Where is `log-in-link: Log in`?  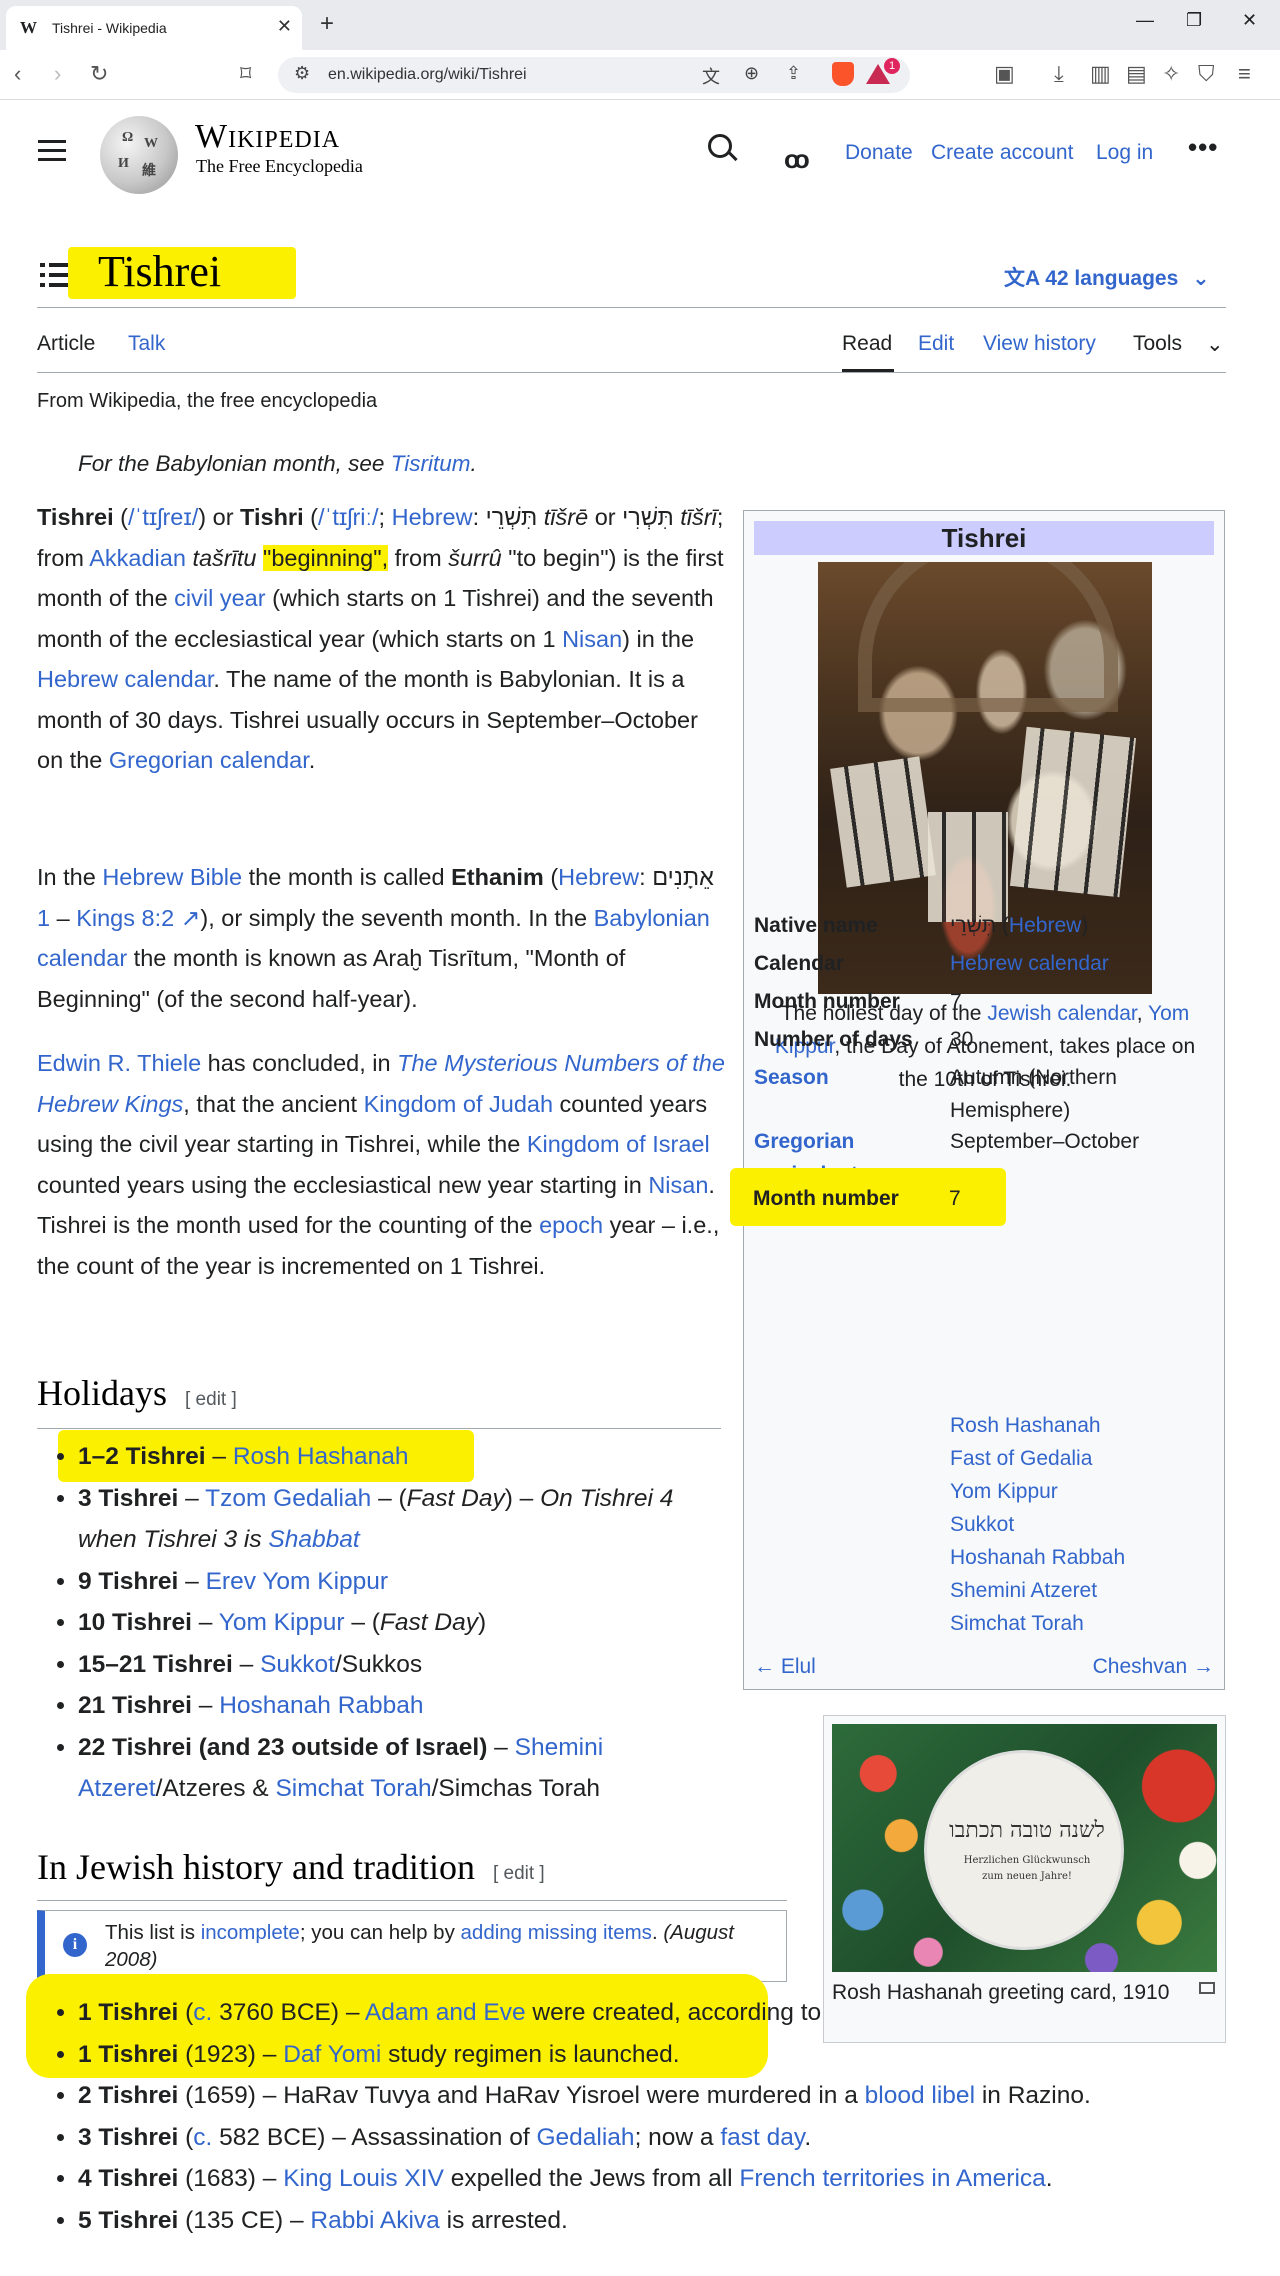
log-in-link: Log in is located at coordinates (1124, 153).